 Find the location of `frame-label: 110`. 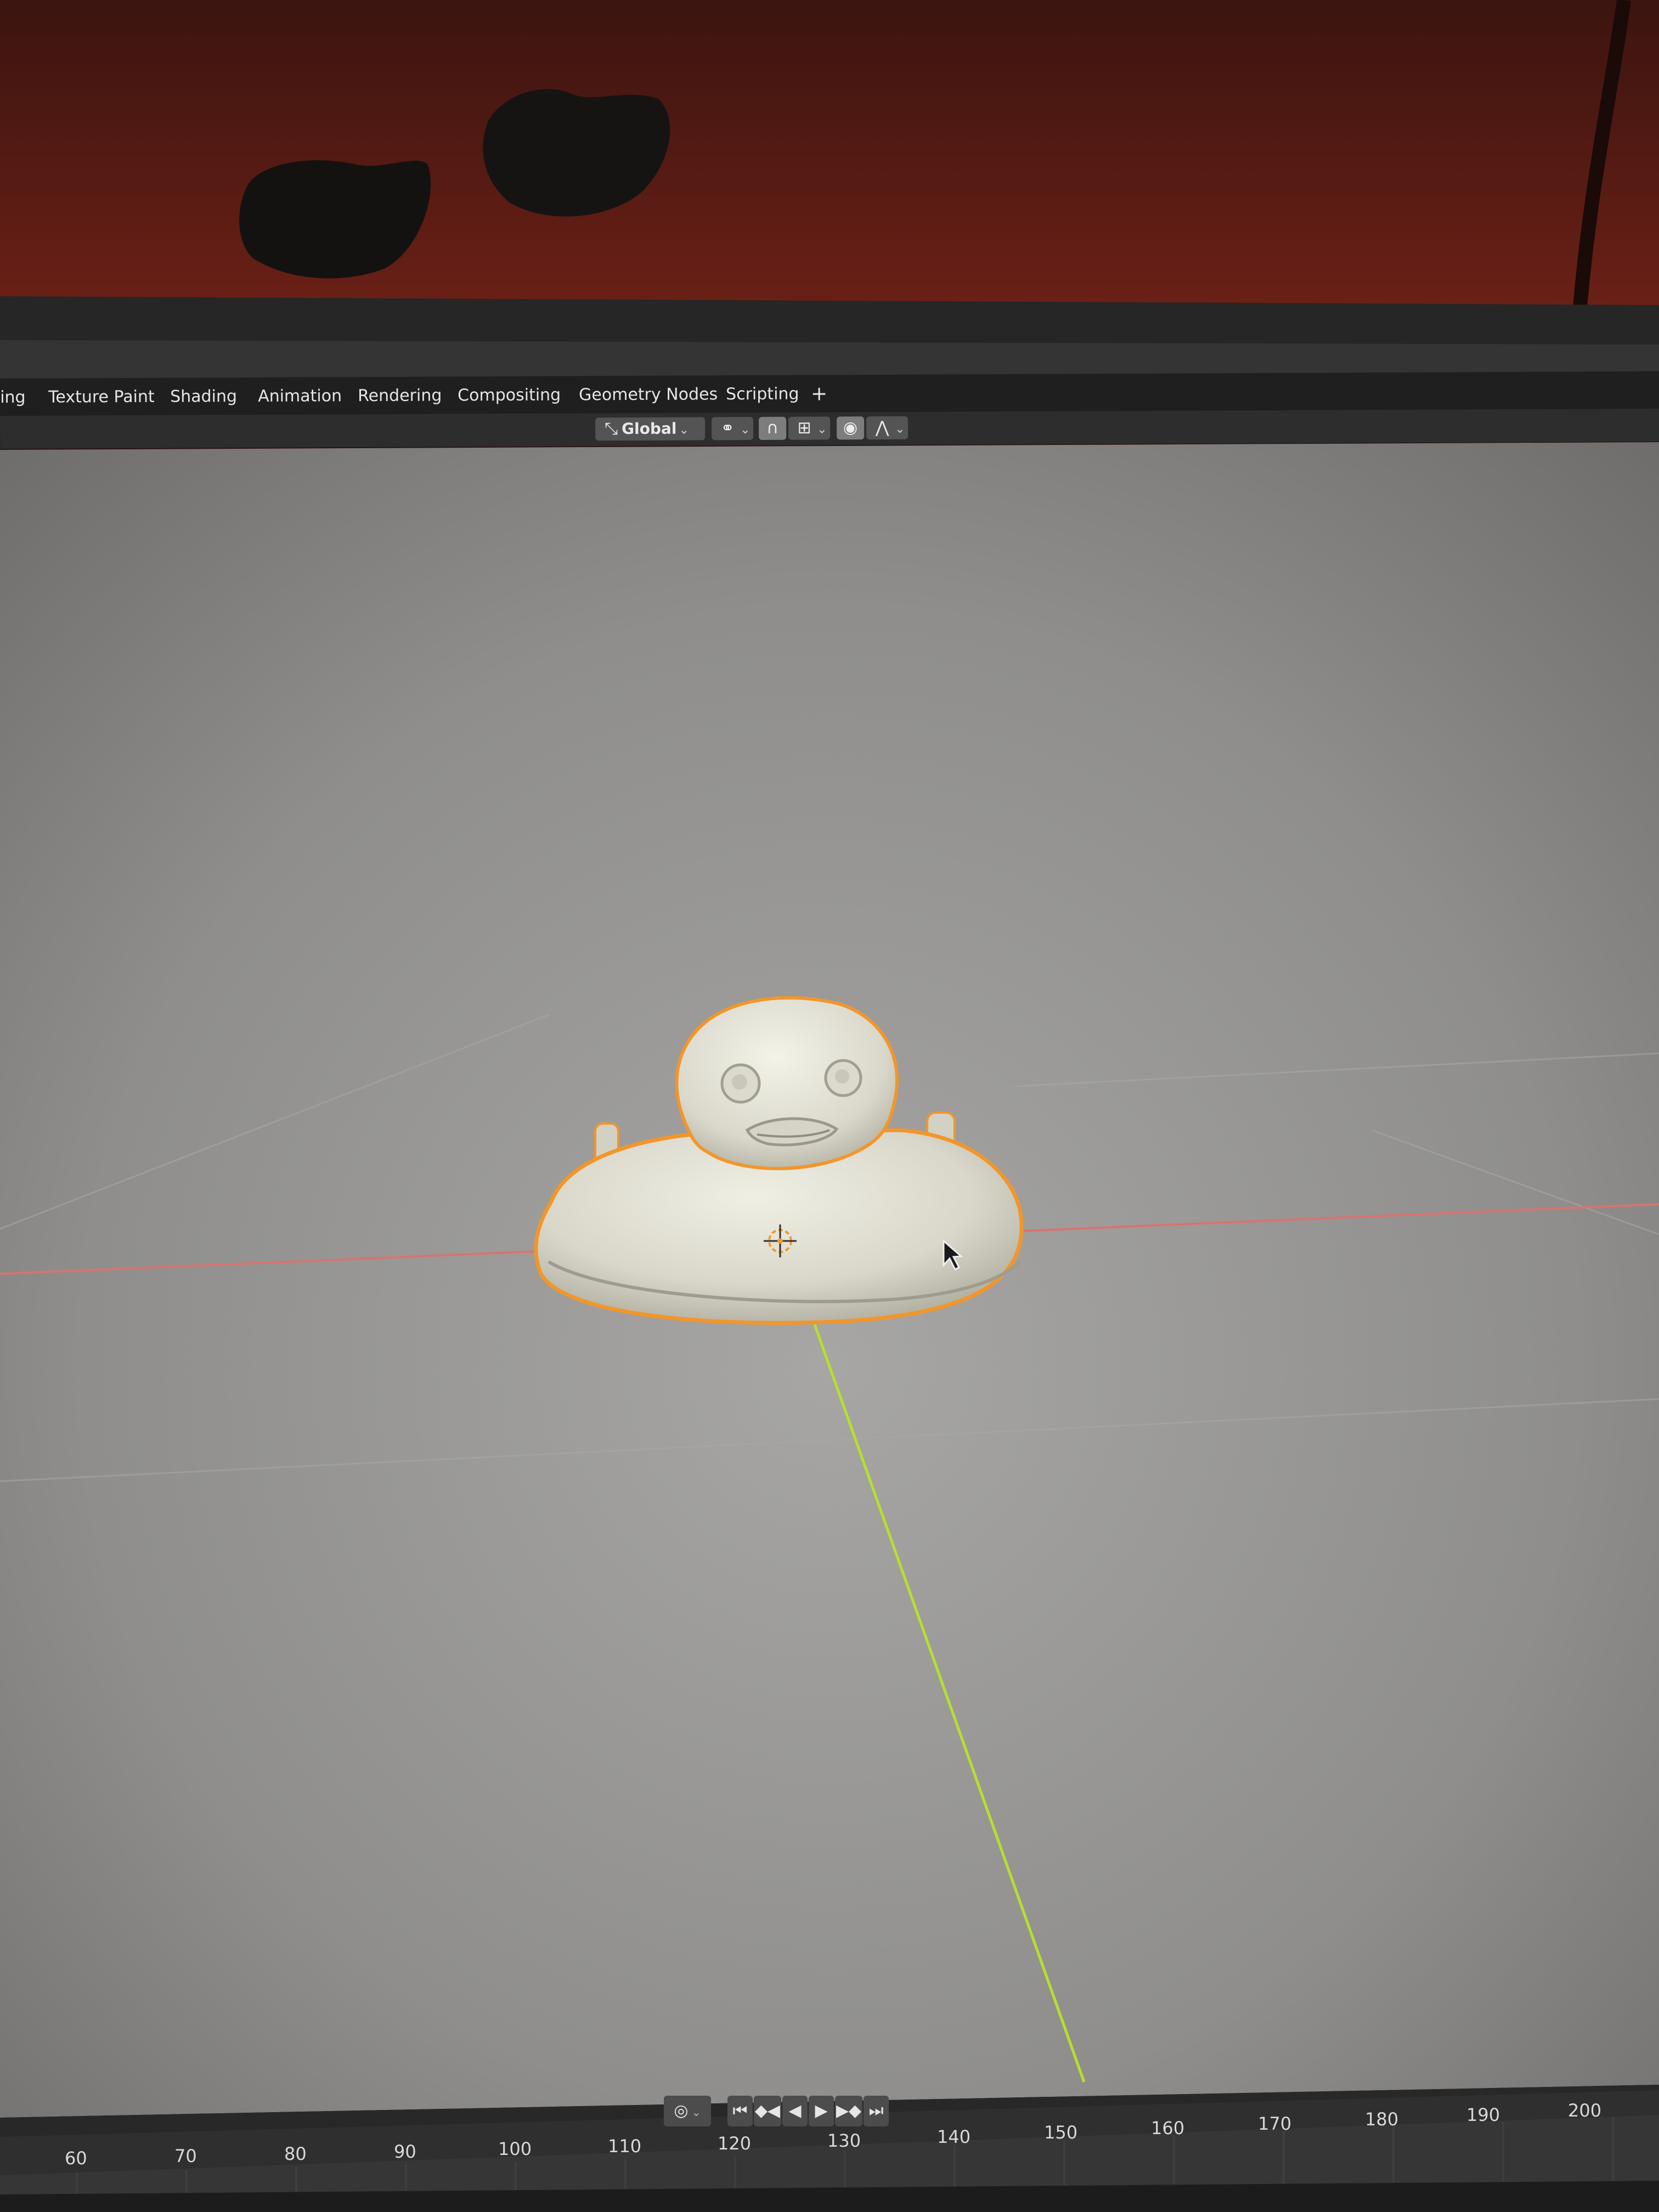

frame-label: 110 is located at coordinates (625, 2146).